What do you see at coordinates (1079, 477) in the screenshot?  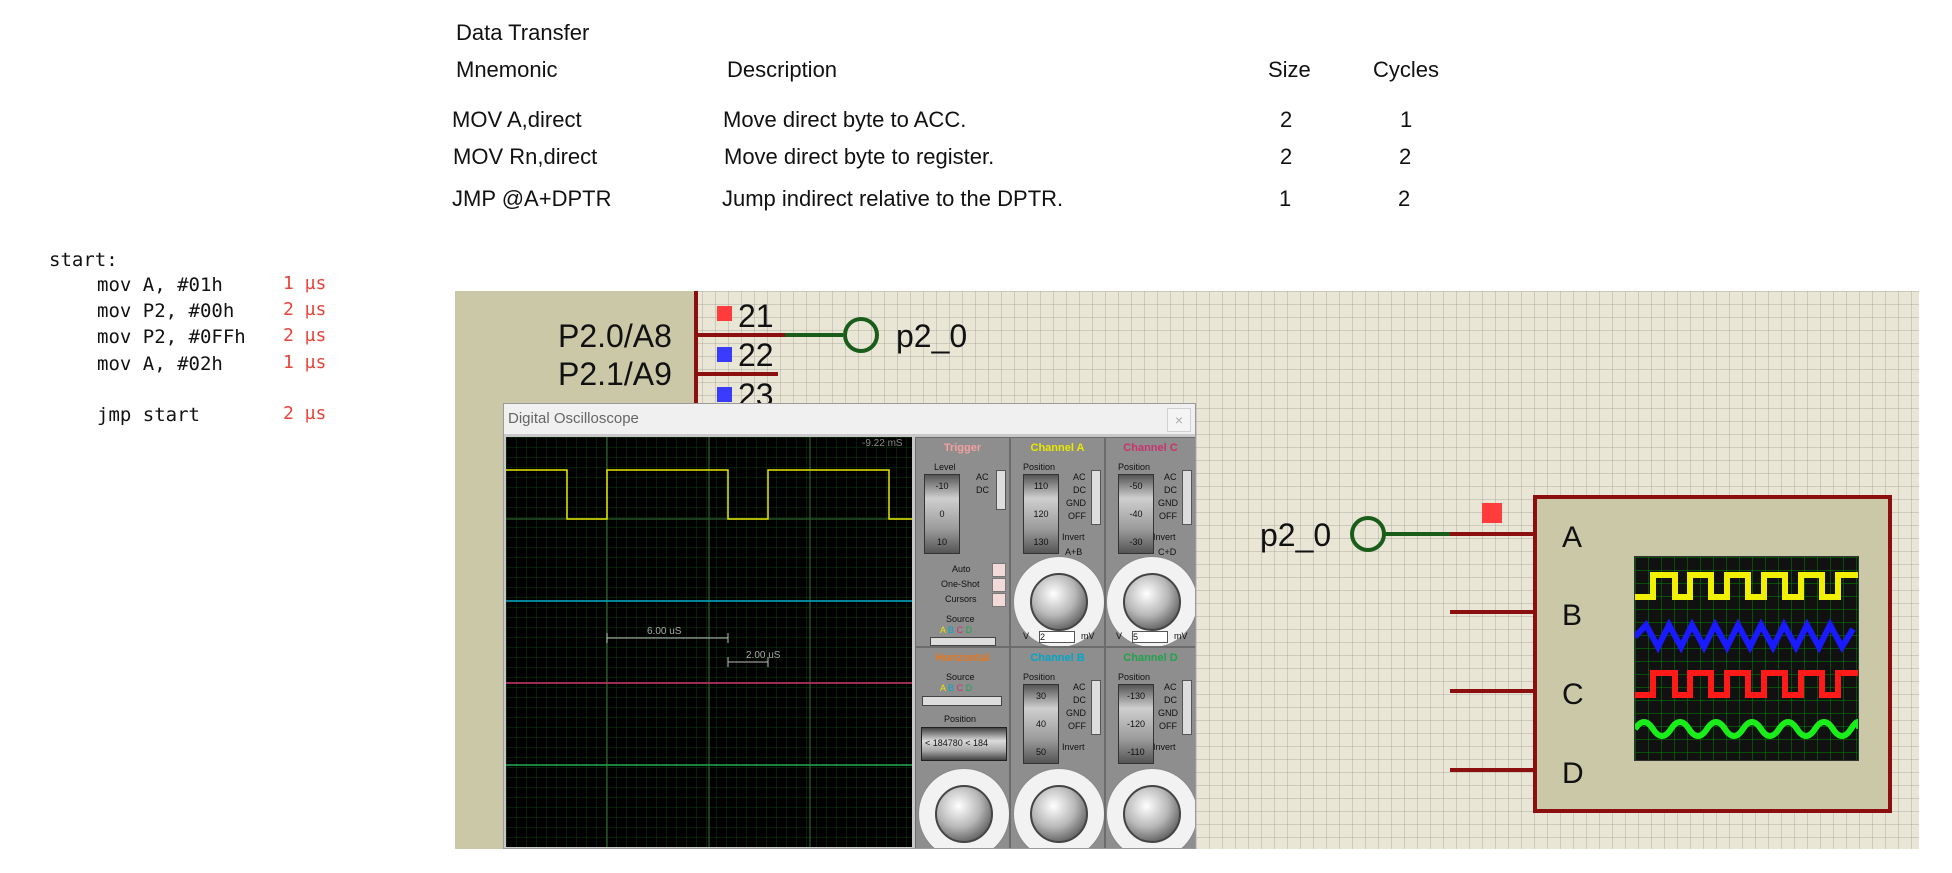 I see `channel-a-ac: AC` at bounding box center [1079, 477].